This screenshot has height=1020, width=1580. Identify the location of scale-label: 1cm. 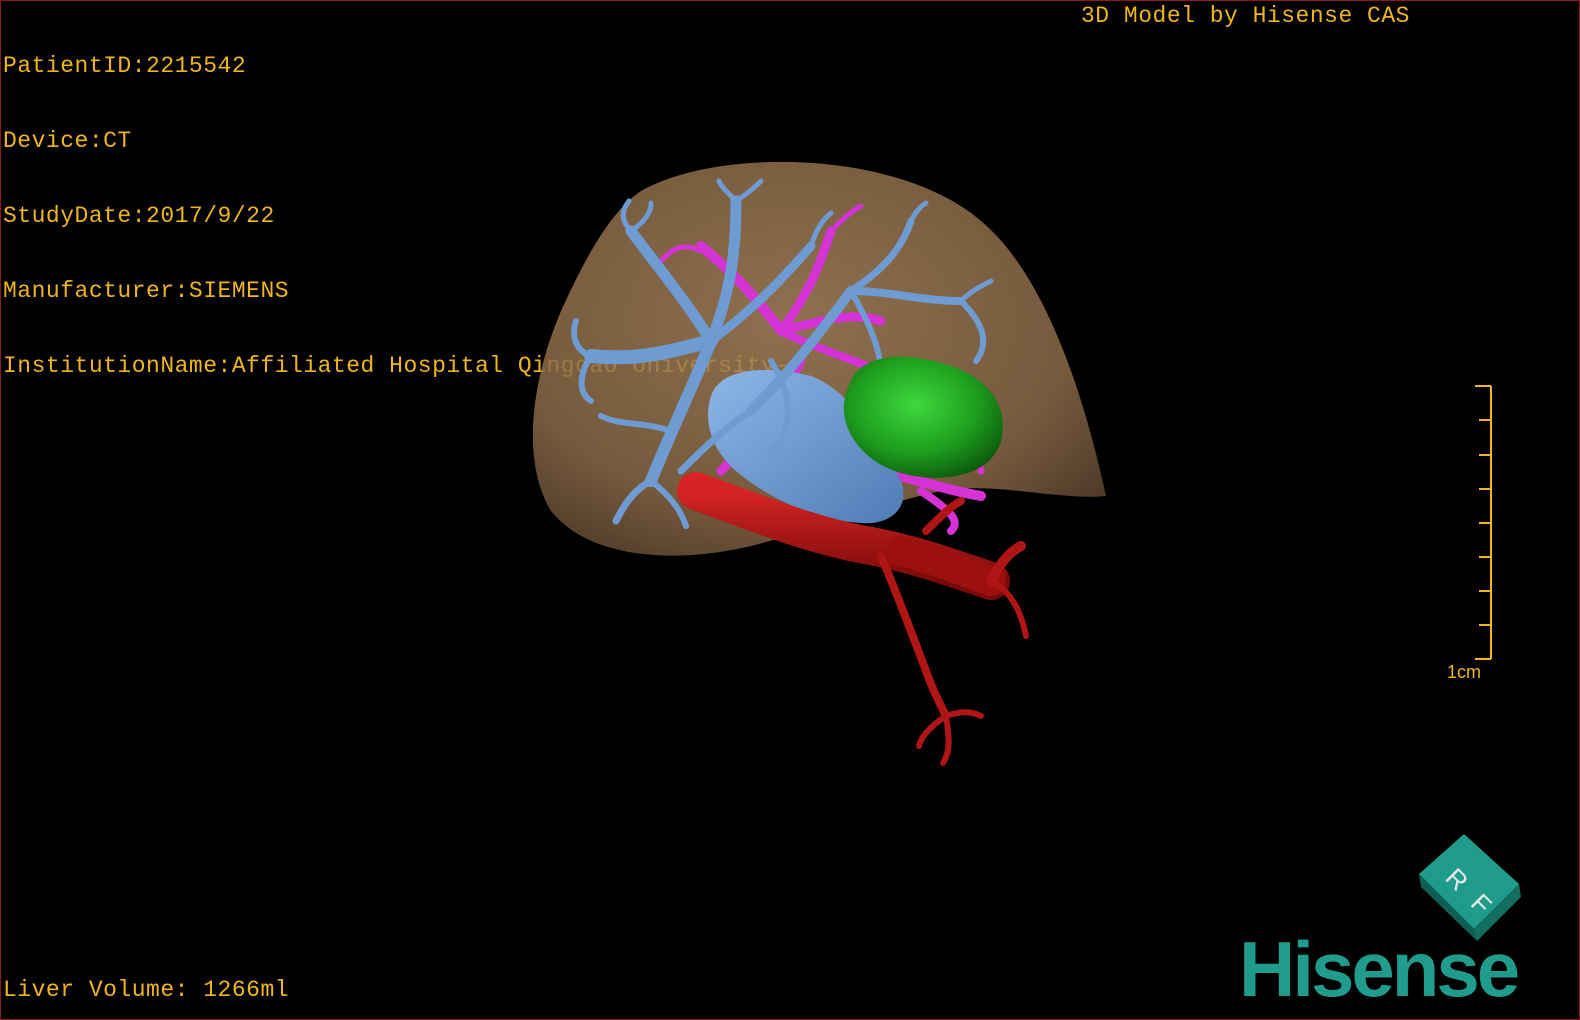
(1464, 672).